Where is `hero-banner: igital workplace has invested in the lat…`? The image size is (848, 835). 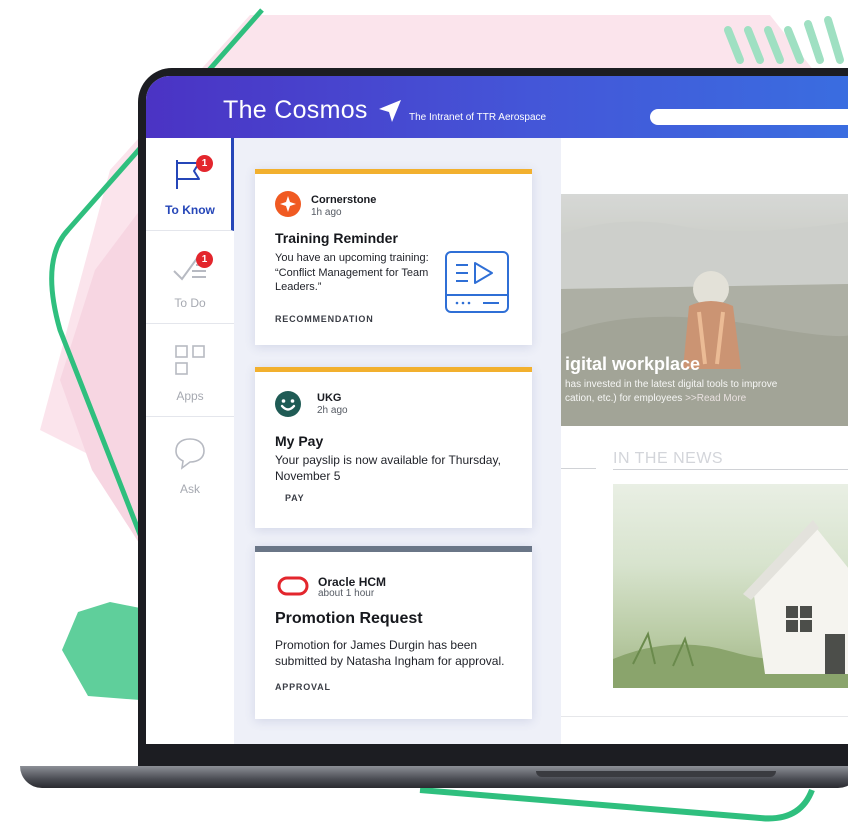
hero-banner: igital workplace has invested in the lat… is located at coordinates (704, 310).